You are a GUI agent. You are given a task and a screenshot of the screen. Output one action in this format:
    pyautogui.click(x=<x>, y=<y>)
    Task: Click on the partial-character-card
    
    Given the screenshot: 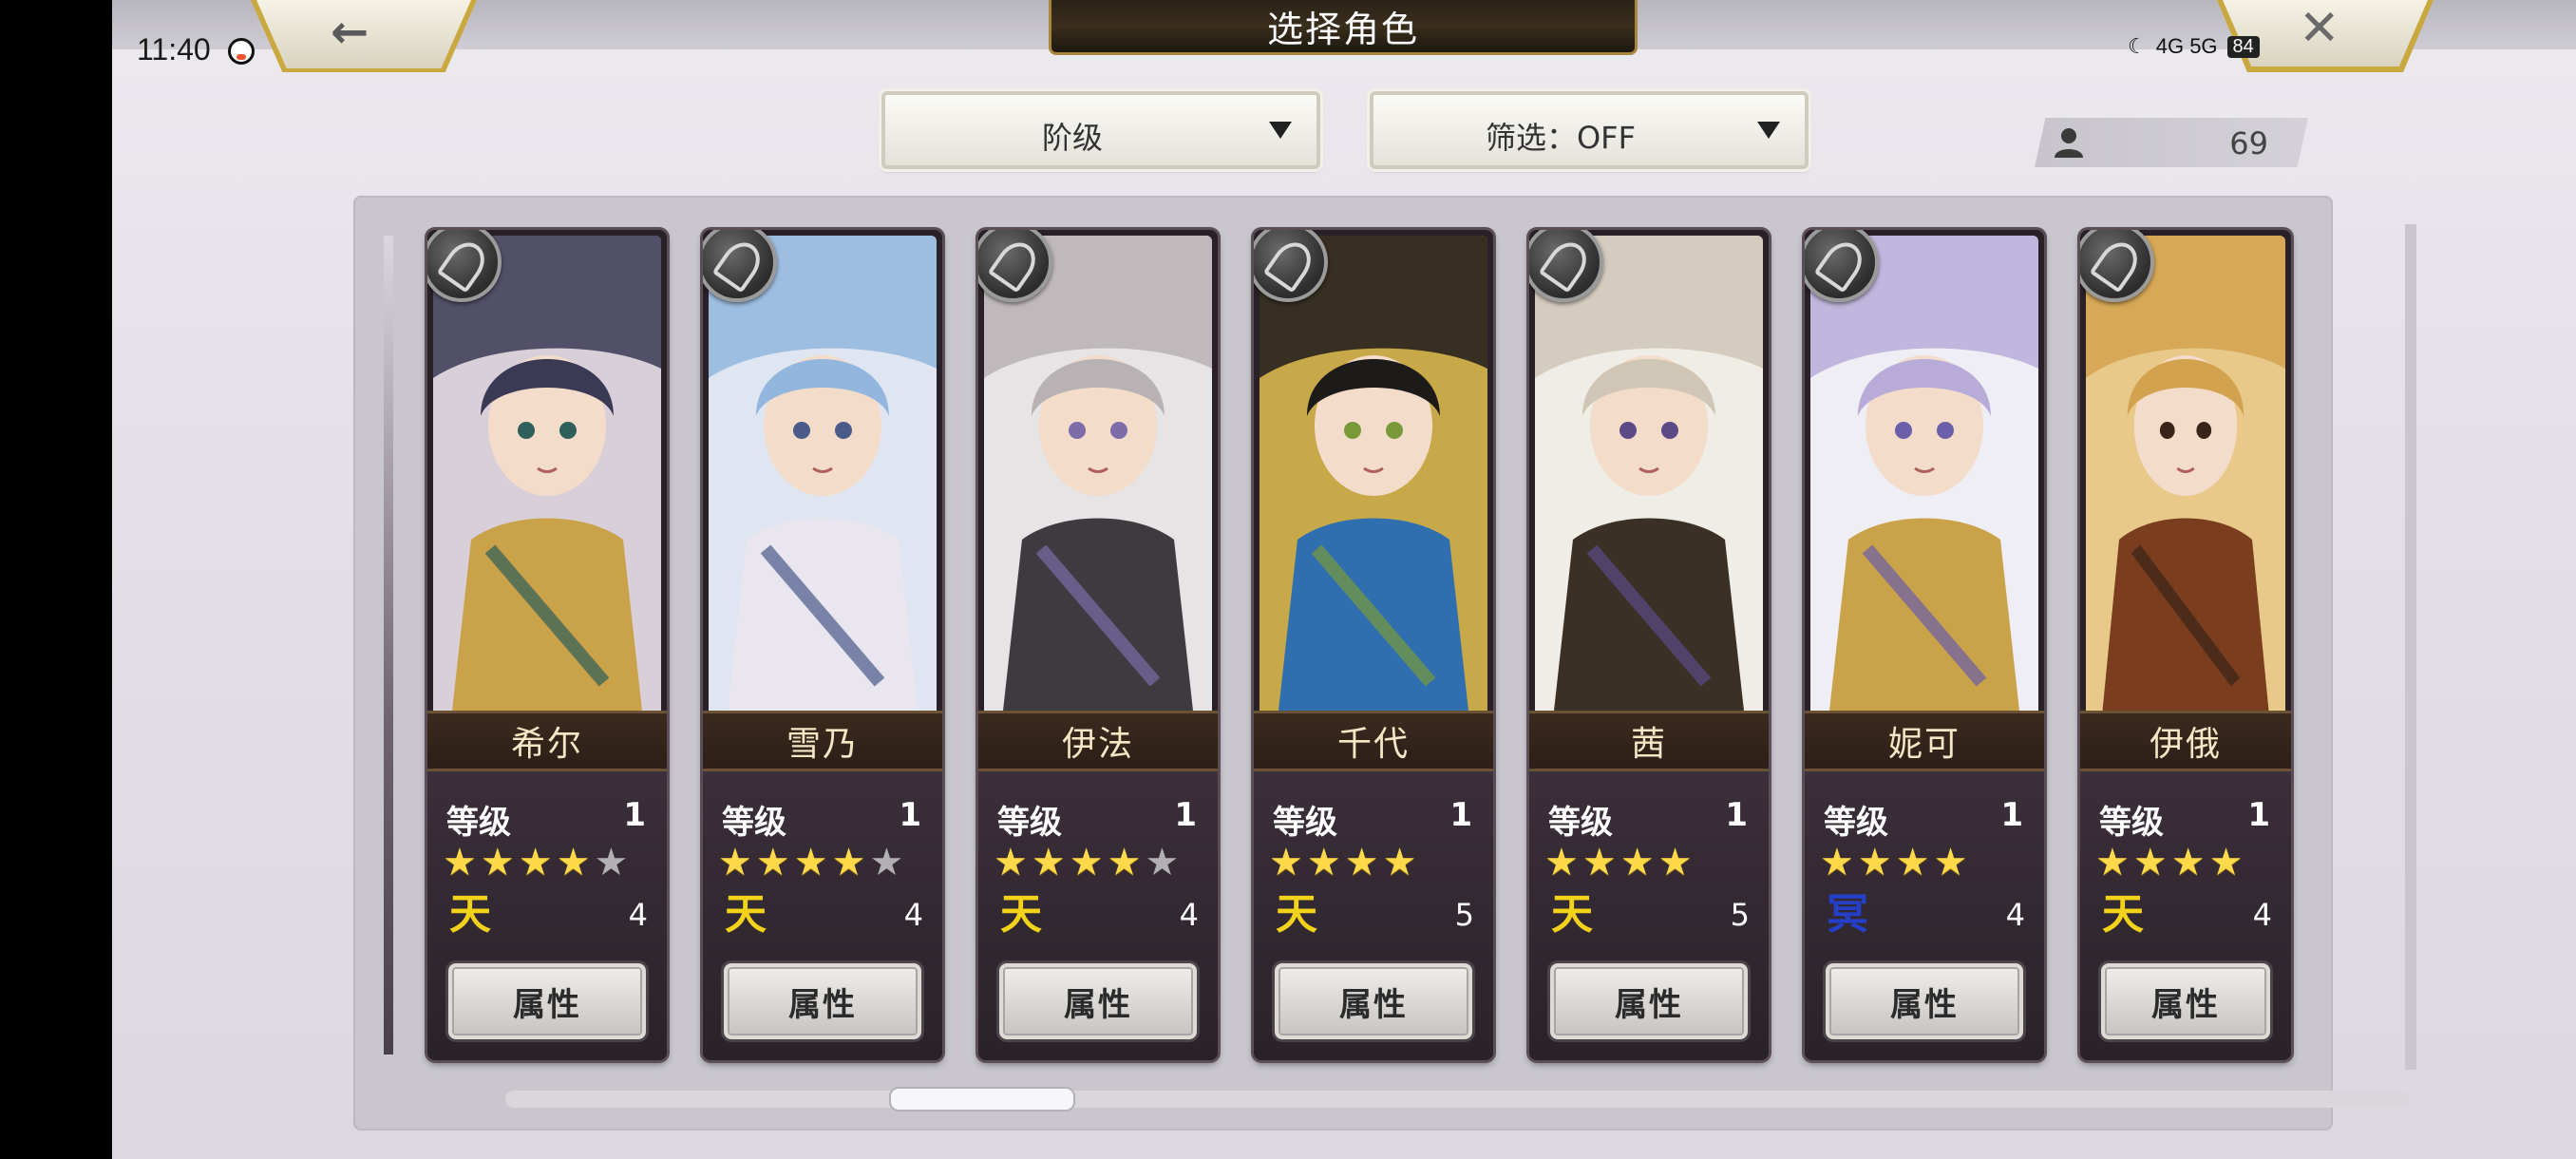 What is the action you would take?
    pyautogui.click(x=388, y=645)
    